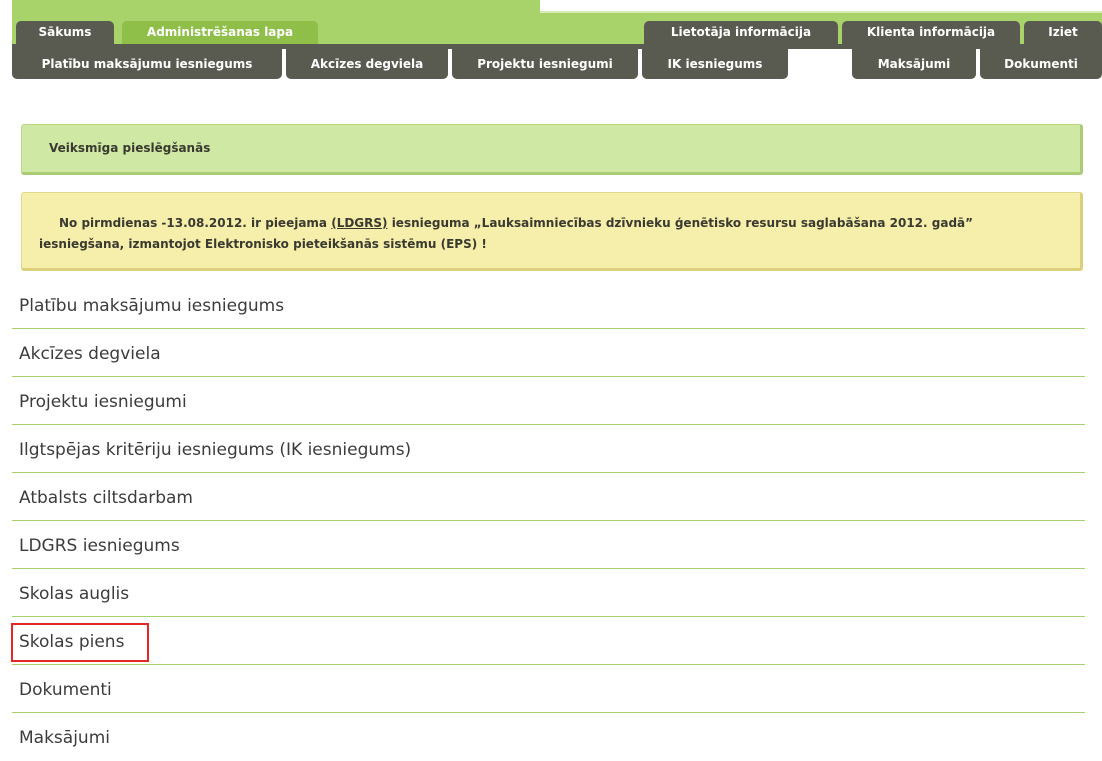  Describe the element at coordinates (548, 641) in the screenshot. I see `list-item: Skolas piens` at that location.